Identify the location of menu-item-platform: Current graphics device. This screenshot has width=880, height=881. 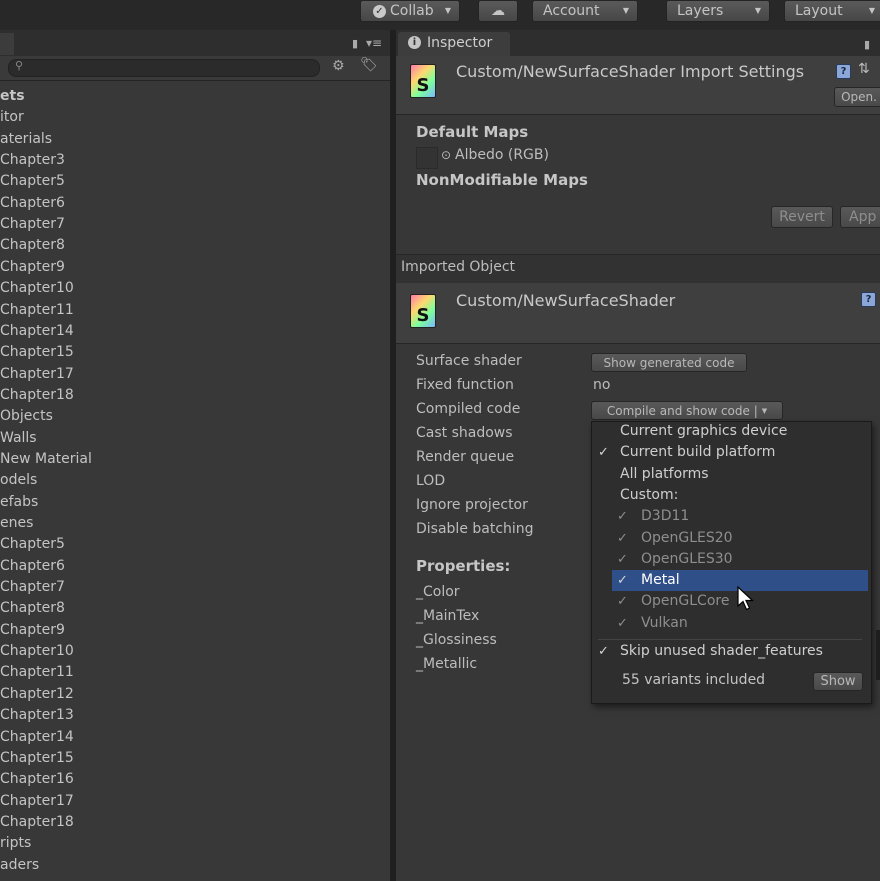
(734, 431).